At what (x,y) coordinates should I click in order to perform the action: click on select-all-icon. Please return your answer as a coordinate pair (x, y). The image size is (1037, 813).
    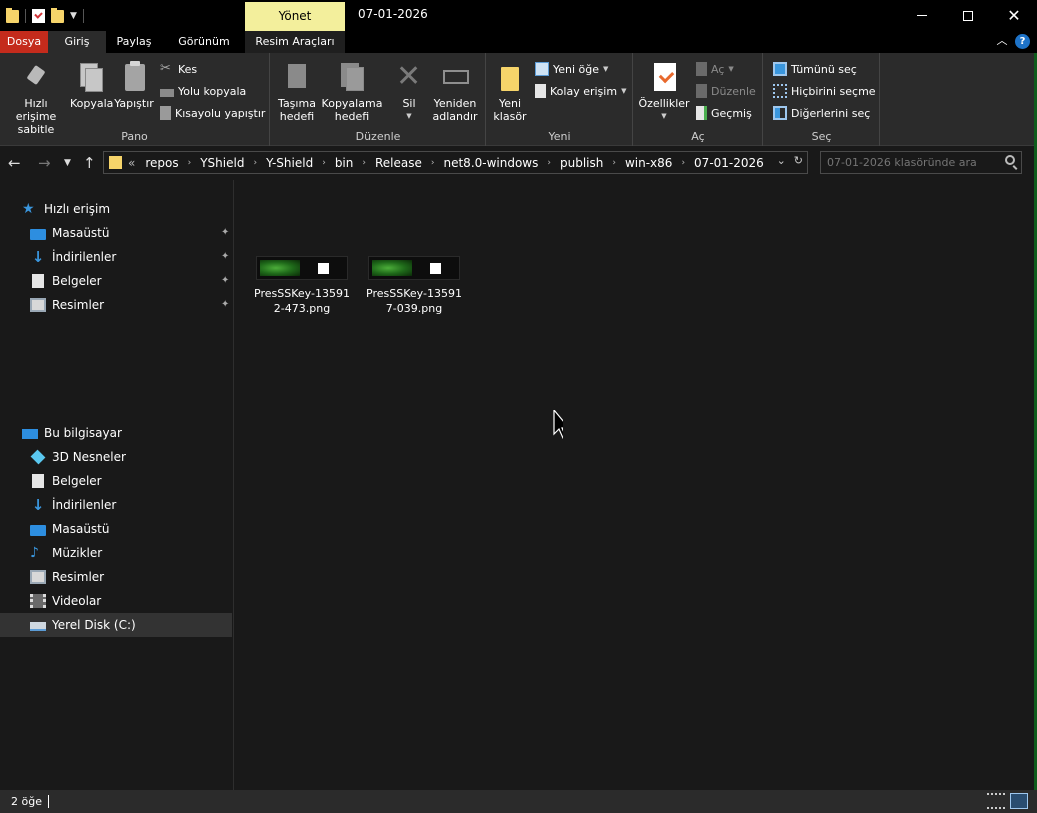
    Looking at the image, I should click on (780, 69).